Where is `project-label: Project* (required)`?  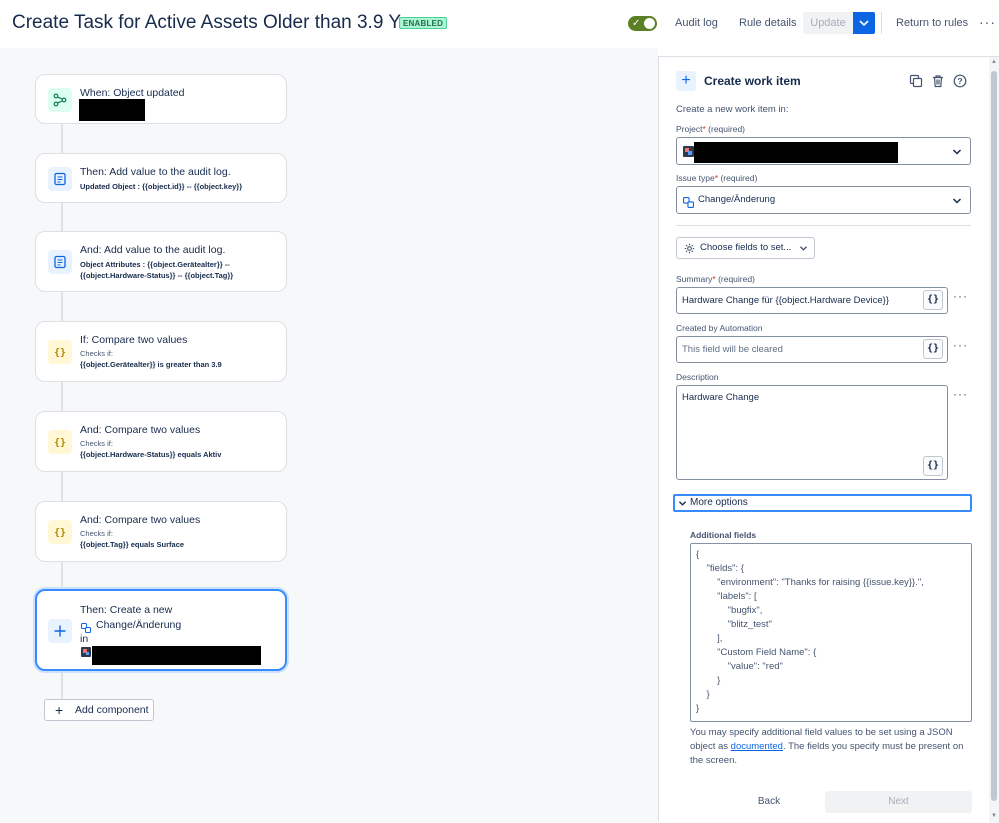 project-label: Project* (required) is located at coordinates (710, 129).